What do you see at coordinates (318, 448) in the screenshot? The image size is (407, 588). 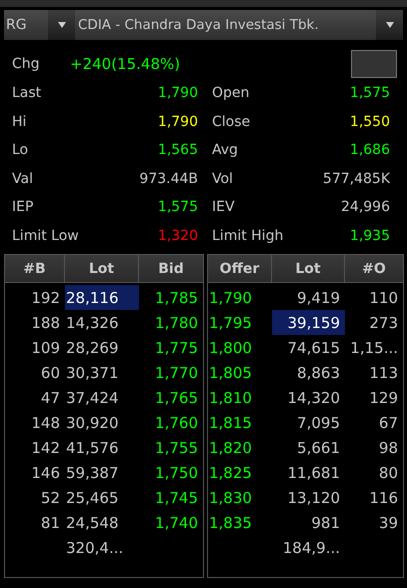 I see `lot-cell-text: 5,661` at bounding box center [318, 448].